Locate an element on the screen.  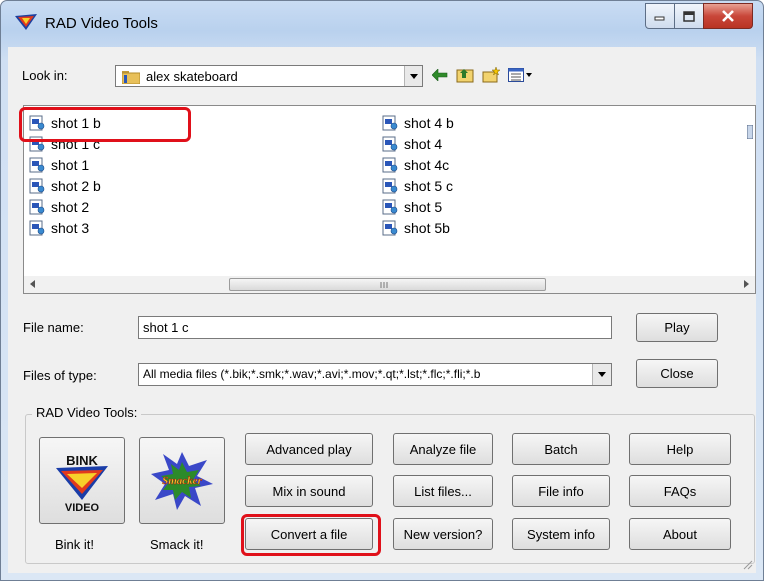
smack-button: Smacker is located at coordinates (182, 480).